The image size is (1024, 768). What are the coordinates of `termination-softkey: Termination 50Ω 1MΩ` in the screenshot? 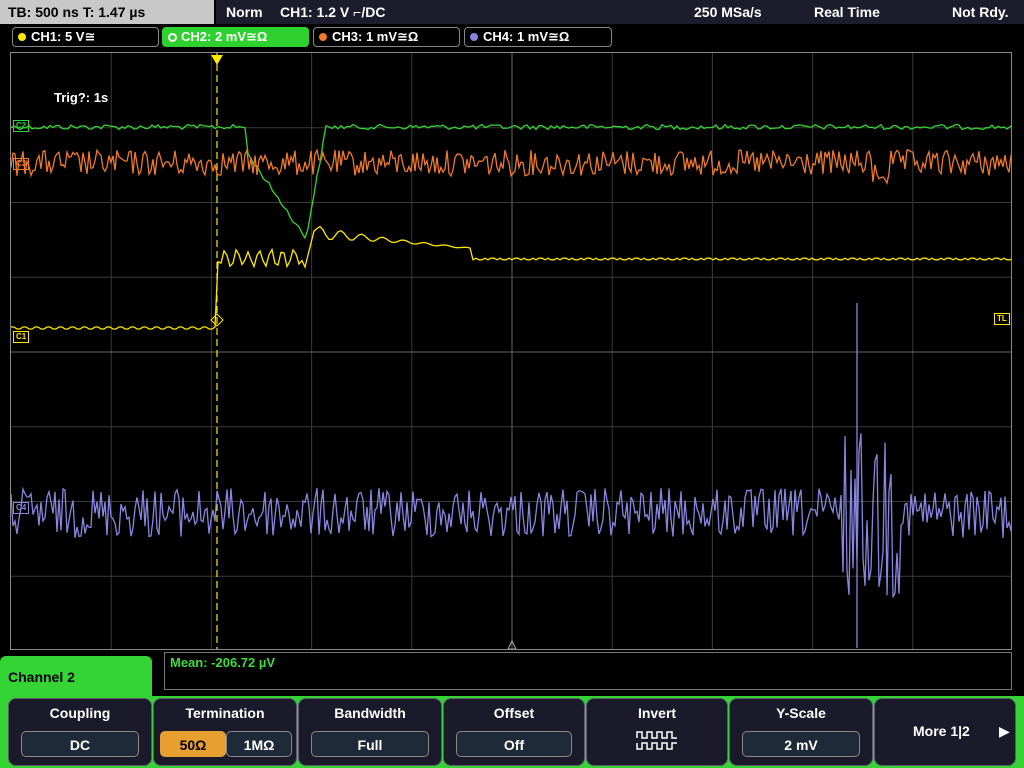 It's located at (225, 732).